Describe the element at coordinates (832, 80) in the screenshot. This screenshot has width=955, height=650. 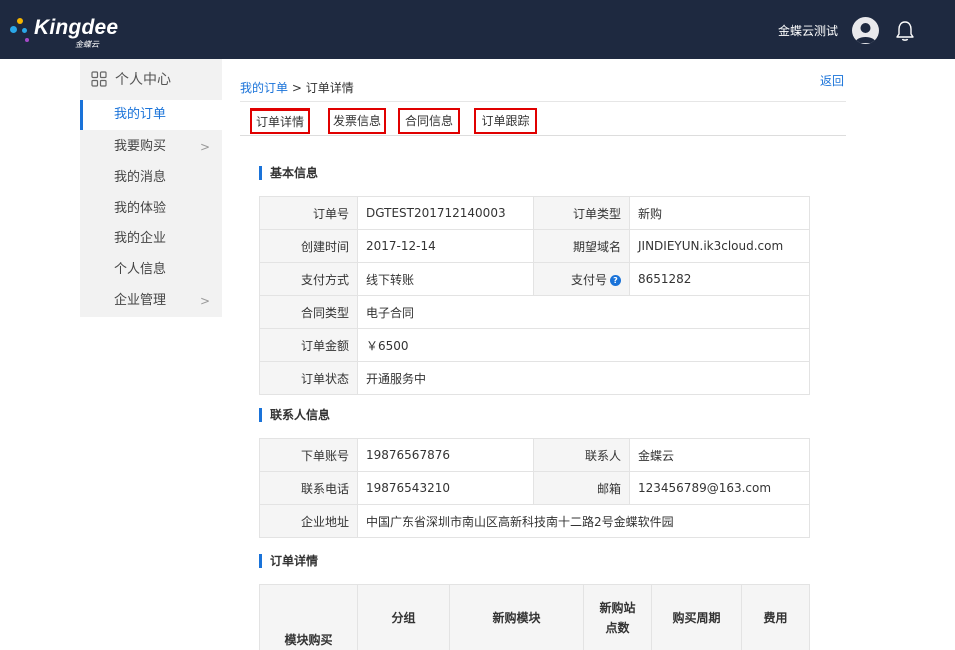
I see `back-link: 返回` at that location.